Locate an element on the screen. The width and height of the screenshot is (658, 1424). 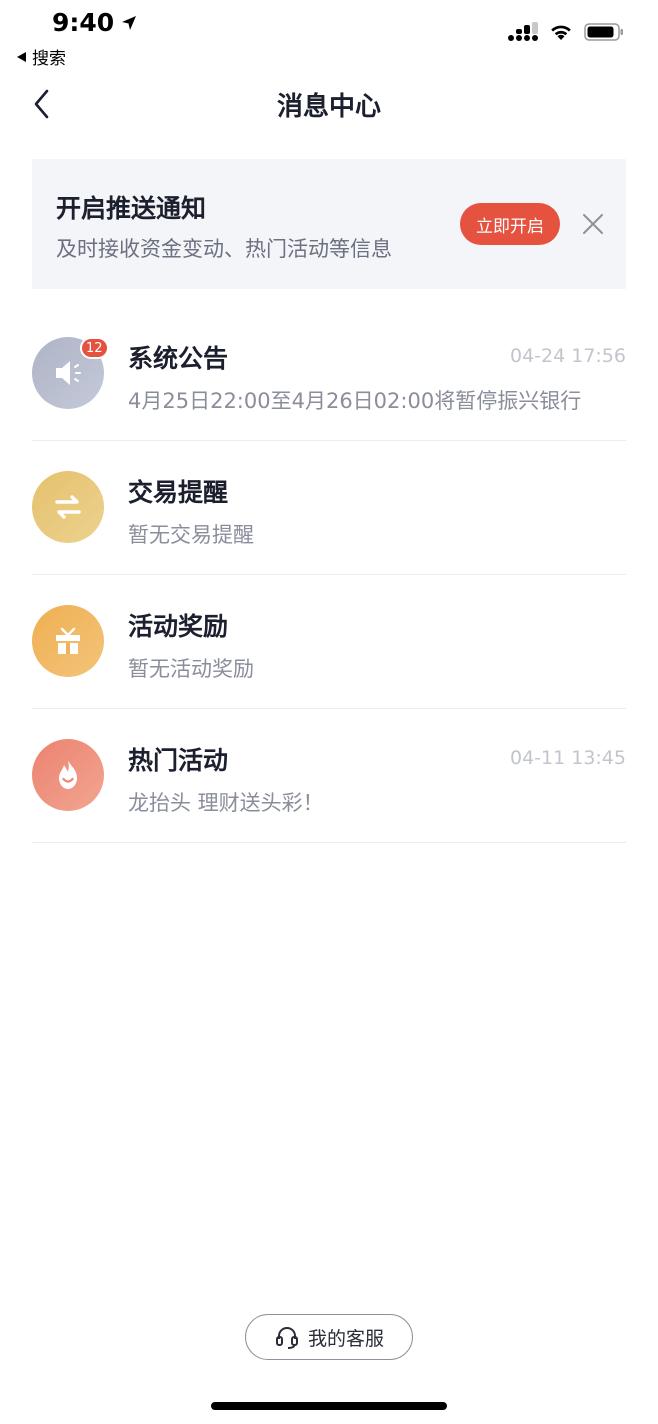
message-preview: 龙抬头 理财送头彩！ is located at coordinates (226, 803).